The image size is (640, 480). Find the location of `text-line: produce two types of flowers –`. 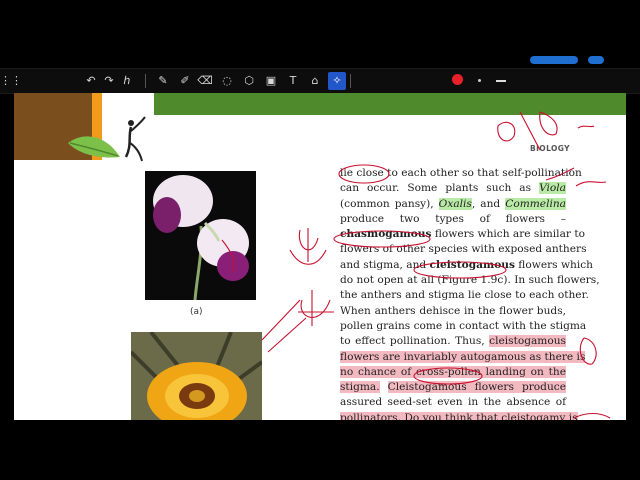

text-line: produce two types of flowers – is located at coordinates (453, 219).